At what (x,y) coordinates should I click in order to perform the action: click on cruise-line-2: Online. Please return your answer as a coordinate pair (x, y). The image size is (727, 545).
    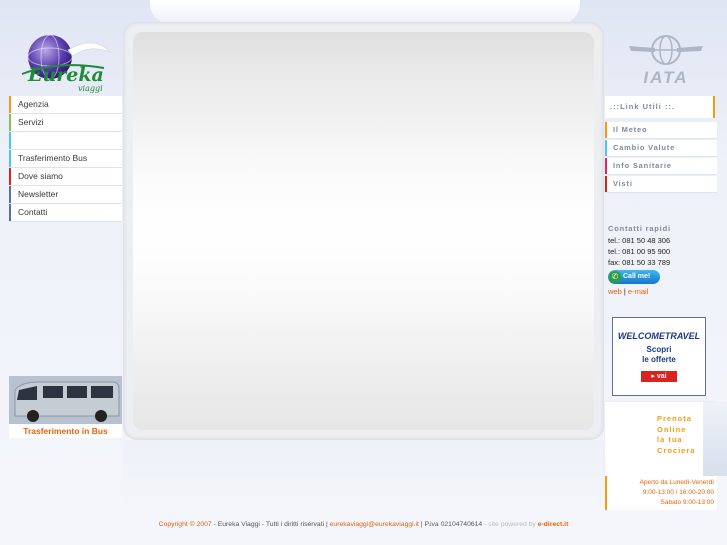
    Looking at the image, I should click on (672, 429).